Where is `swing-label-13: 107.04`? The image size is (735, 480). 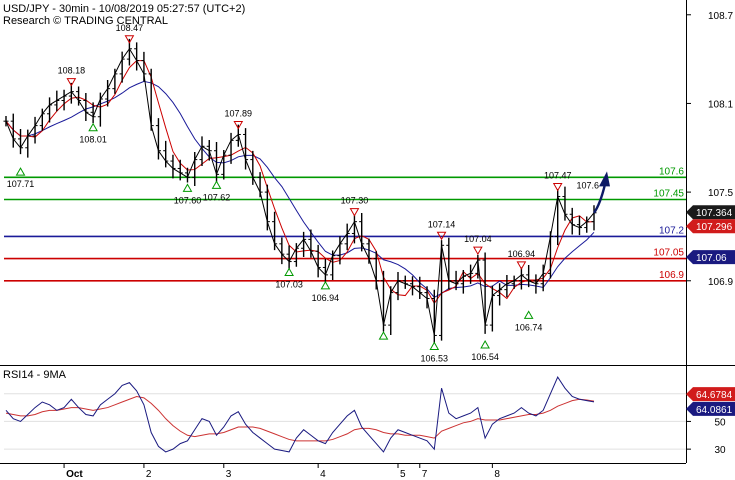 swing-label-13: 107.04 is located at coordinates (478, 239).